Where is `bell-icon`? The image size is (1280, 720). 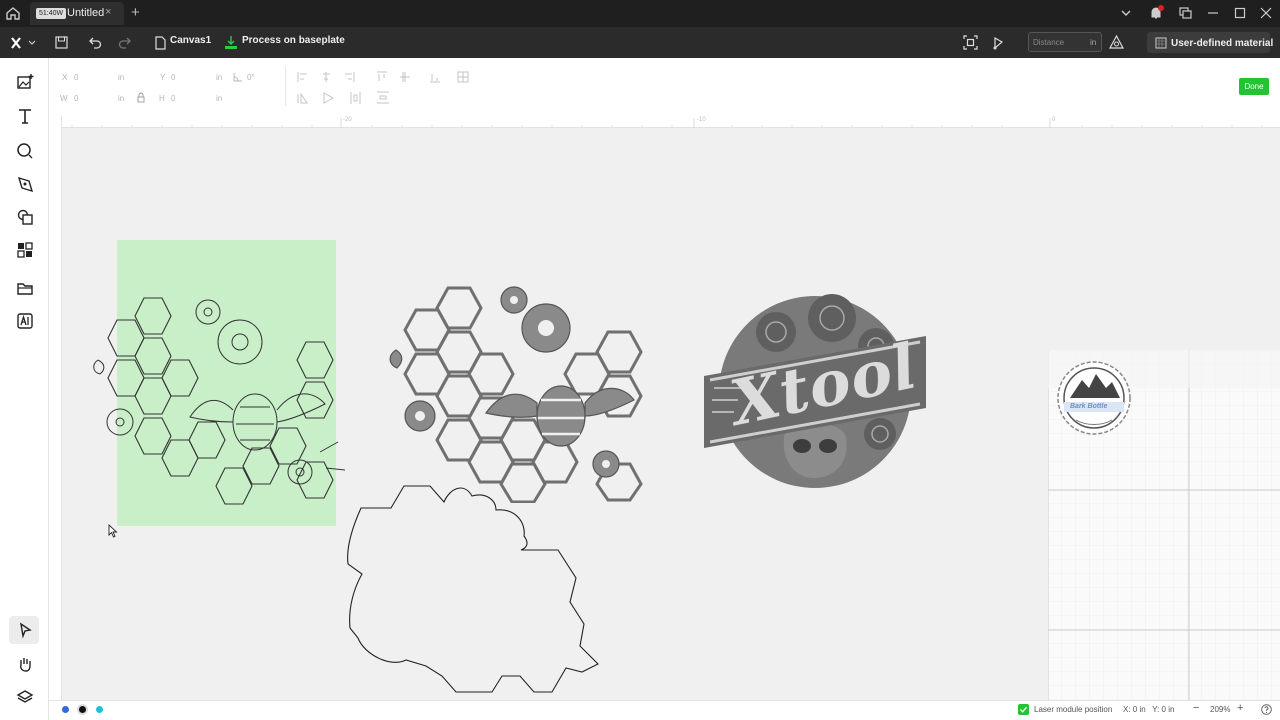
bell-icon is located at coordinates (1156, 13).